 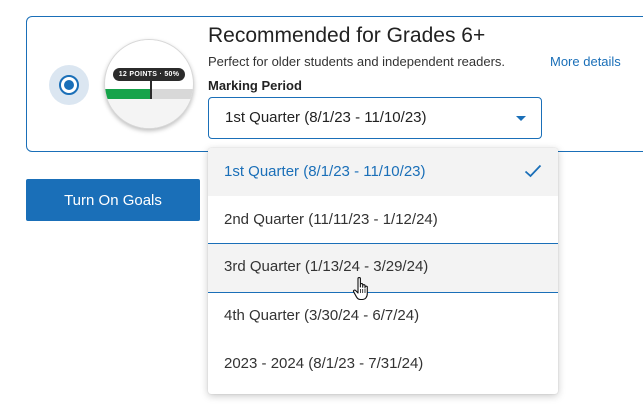 I want to click on marking-period-select: 1st Quarter (8/1/23 - 11/10/23), so click(x=375, y=118).